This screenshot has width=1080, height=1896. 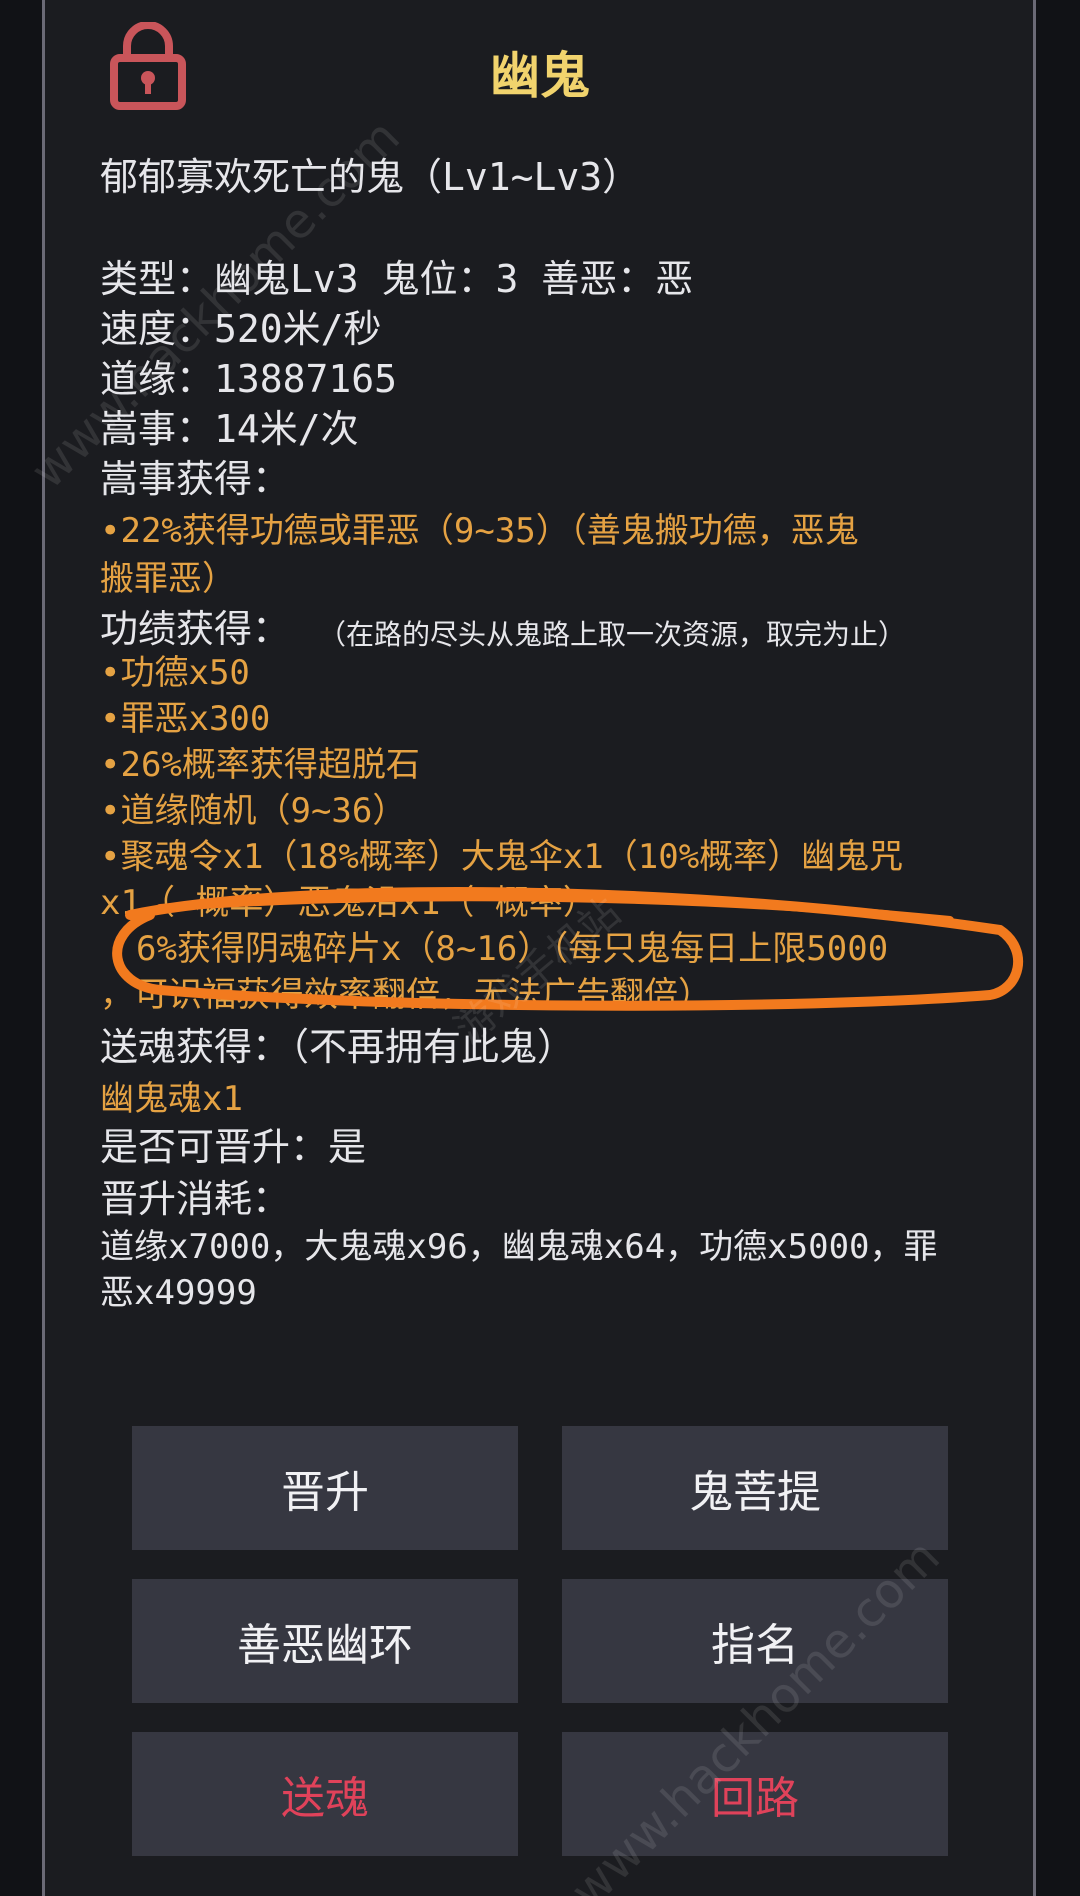 I want to click on merit-note: （在路的尽头从鬼路上取一次资源，取完为止）, so click(x=612, y=634).